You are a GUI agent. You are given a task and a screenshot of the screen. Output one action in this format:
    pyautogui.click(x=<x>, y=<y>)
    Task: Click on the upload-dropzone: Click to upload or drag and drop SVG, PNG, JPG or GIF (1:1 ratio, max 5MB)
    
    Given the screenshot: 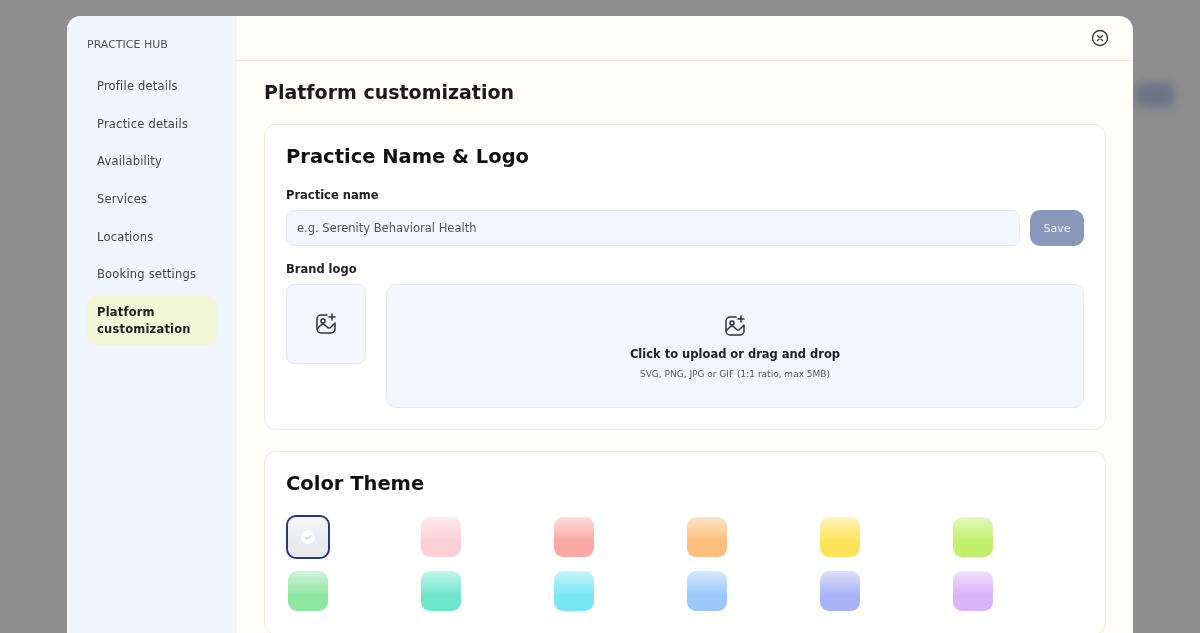 What is the action you would take?
    pyautogui.click(x=735, y=346)
    